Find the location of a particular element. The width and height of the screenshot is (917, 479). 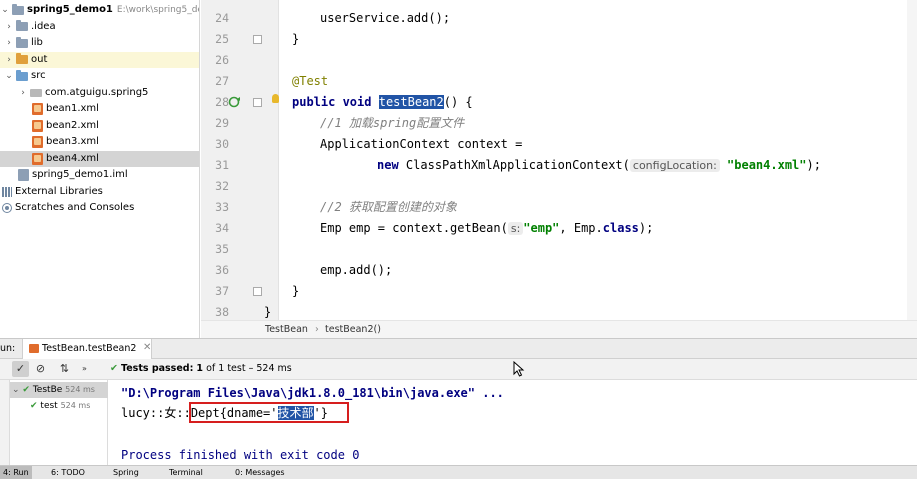

line-number: 31 is located at coordinates (222, 165).